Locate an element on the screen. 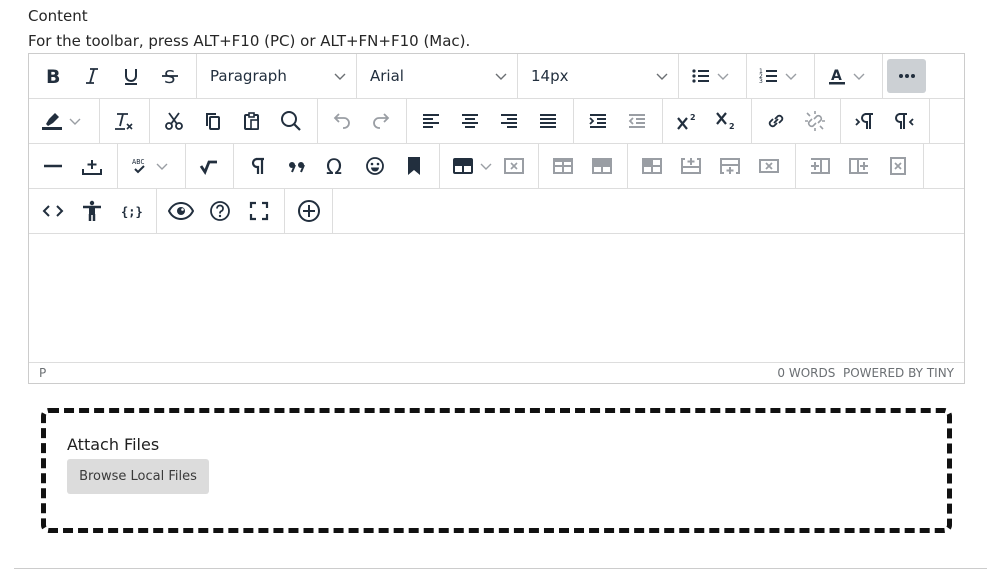 Image resolution: width=1000 pixels, height=575 pixels. numbered-list-group: 123 is located at coordinates (781, 76).